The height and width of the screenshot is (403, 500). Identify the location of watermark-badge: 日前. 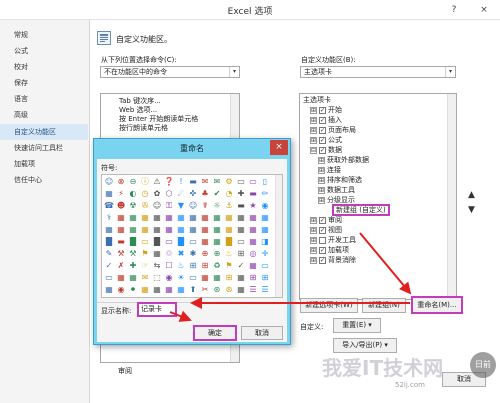
(483, 365).